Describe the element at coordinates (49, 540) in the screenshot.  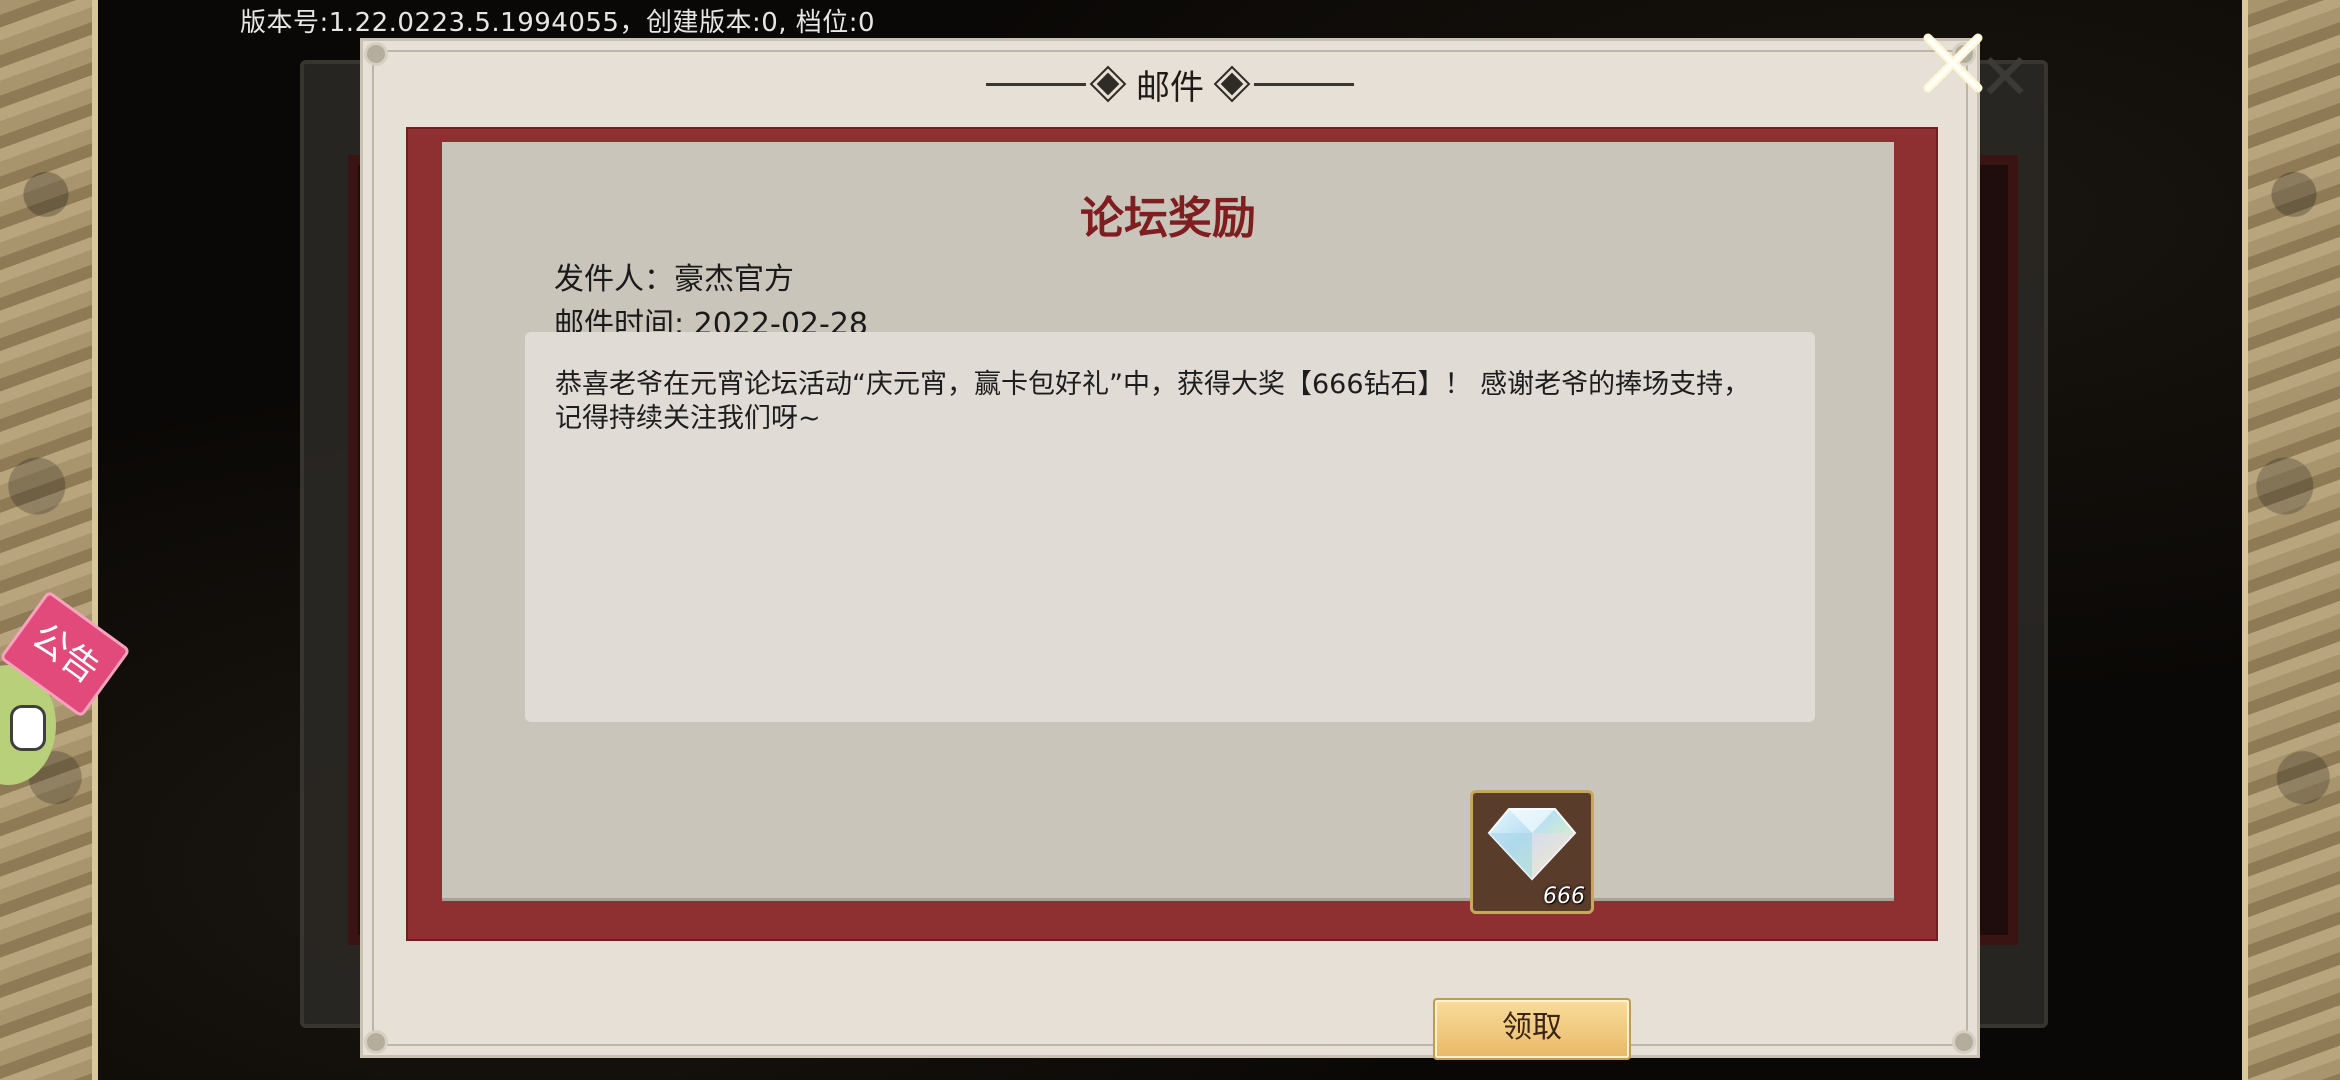
I see `left-ornamental-border` at that location.